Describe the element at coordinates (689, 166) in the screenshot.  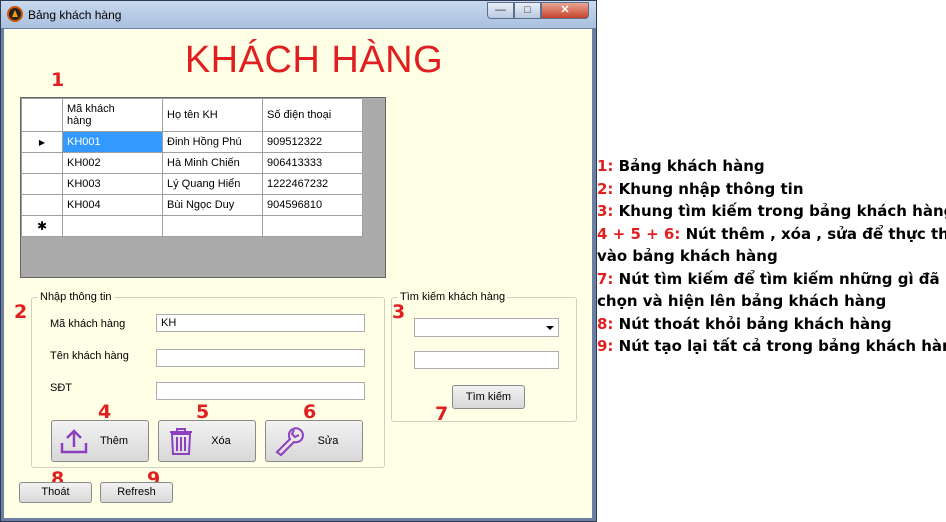
I see `legend-text: Bảng khách hàng` at that location.